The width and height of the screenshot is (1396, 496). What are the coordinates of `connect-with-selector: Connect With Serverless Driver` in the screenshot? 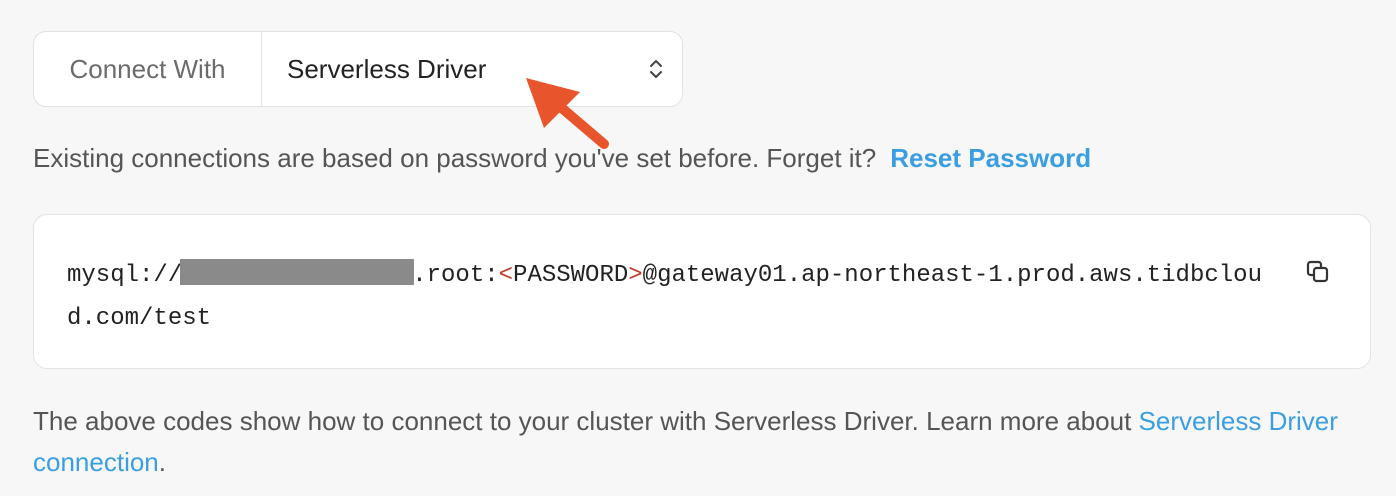 It's located at (358, 69).